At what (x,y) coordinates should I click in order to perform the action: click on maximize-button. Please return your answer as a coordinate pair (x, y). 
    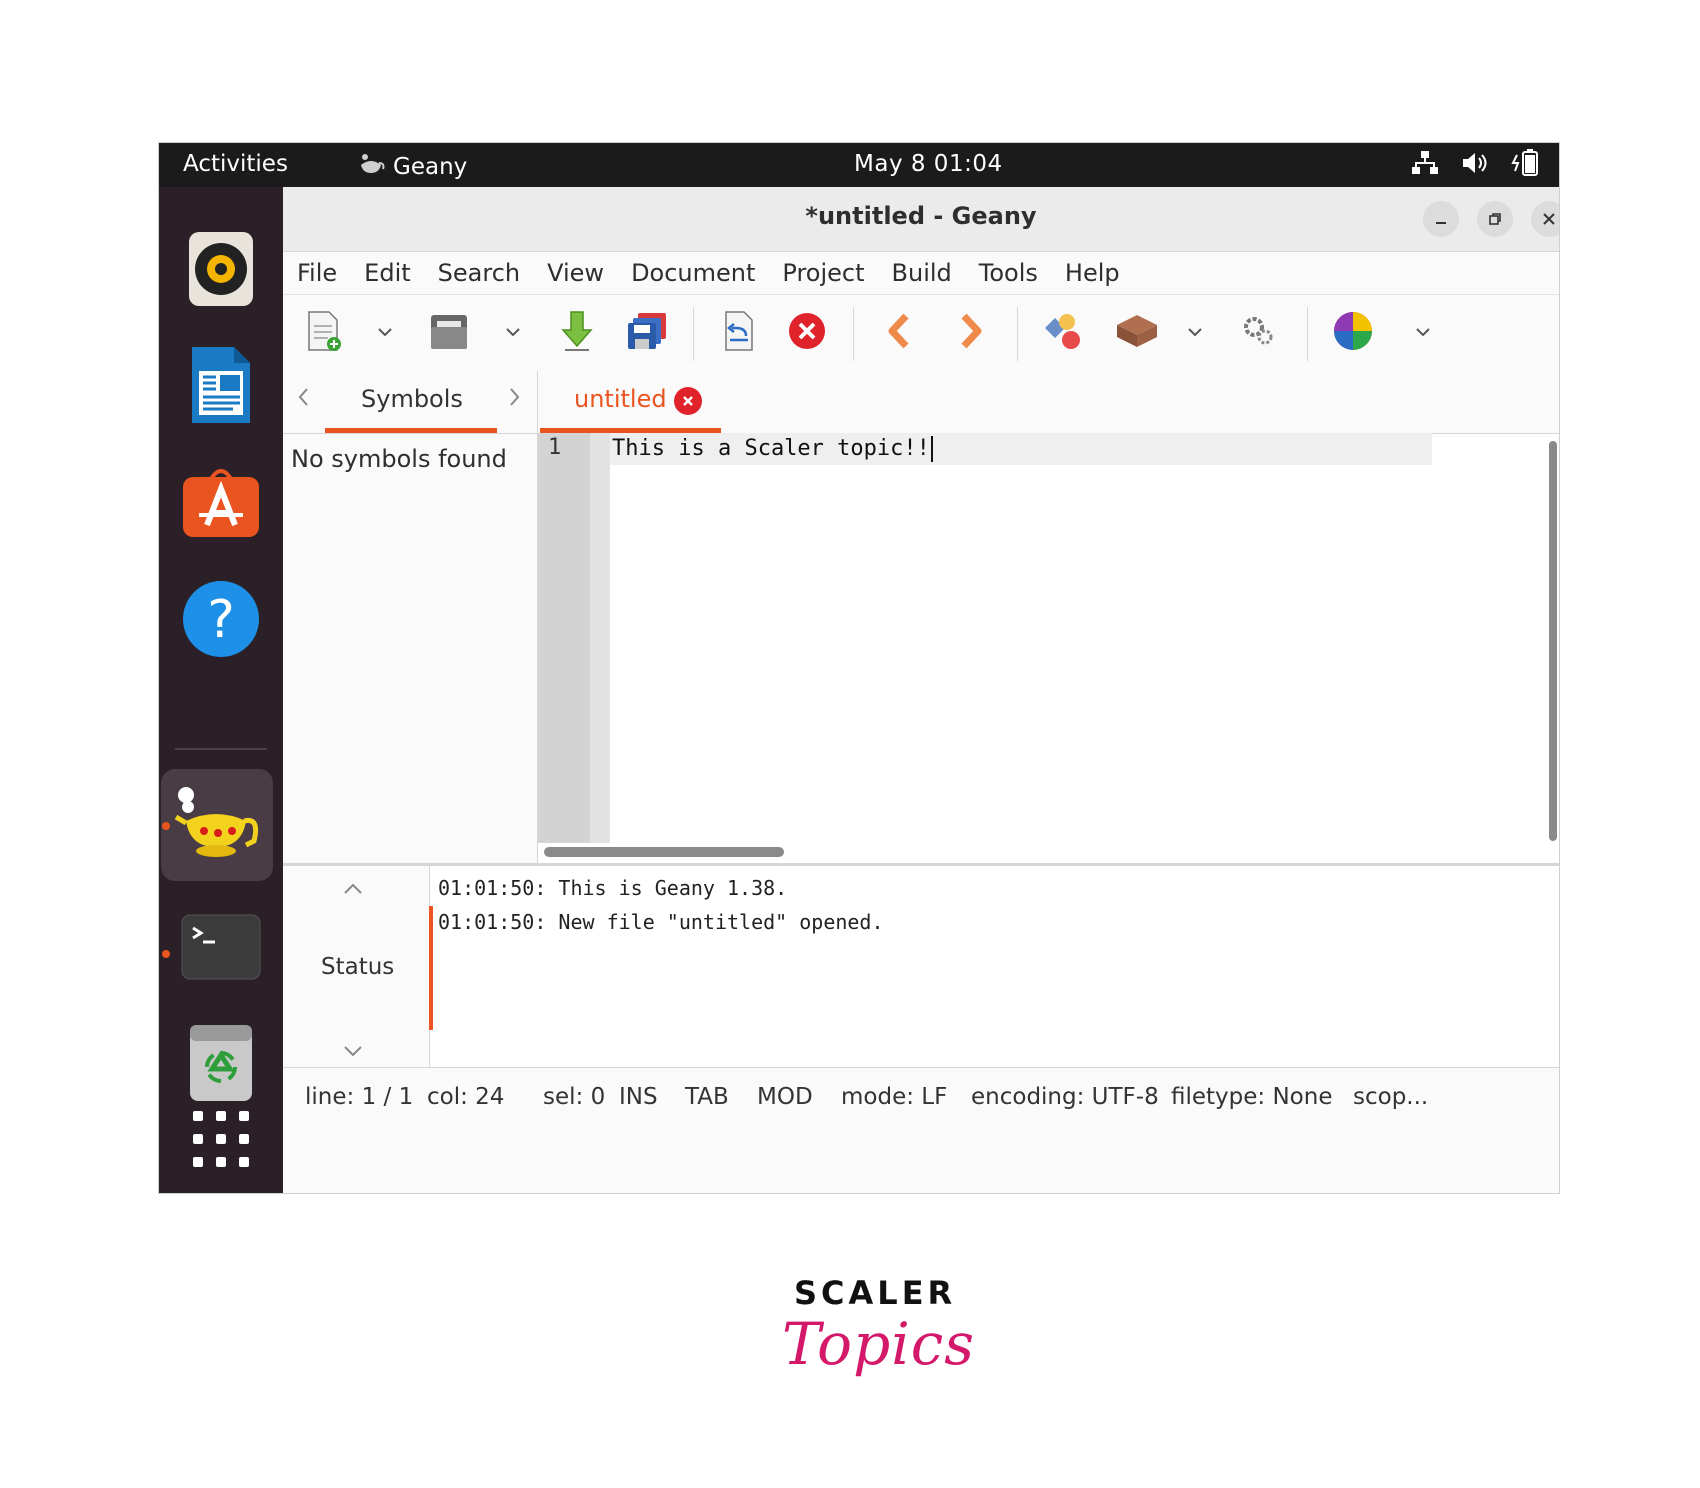
    Looking at the image, I should click on (1495, 219).